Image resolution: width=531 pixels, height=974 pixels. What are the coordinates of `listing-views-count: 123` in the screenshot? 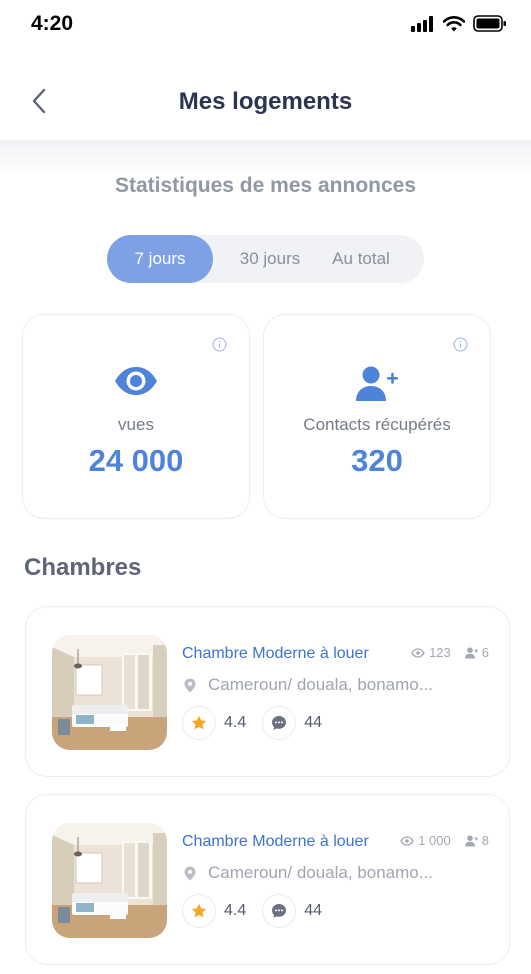 It's located at (440, 652).